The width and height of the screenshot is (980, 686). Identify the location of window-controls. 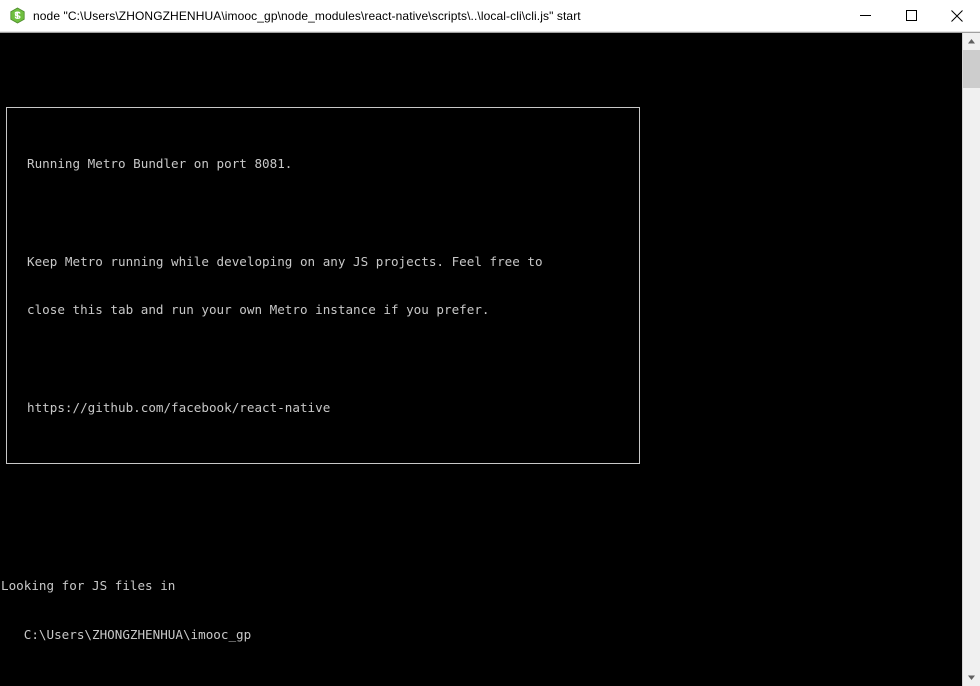
(911, 15).